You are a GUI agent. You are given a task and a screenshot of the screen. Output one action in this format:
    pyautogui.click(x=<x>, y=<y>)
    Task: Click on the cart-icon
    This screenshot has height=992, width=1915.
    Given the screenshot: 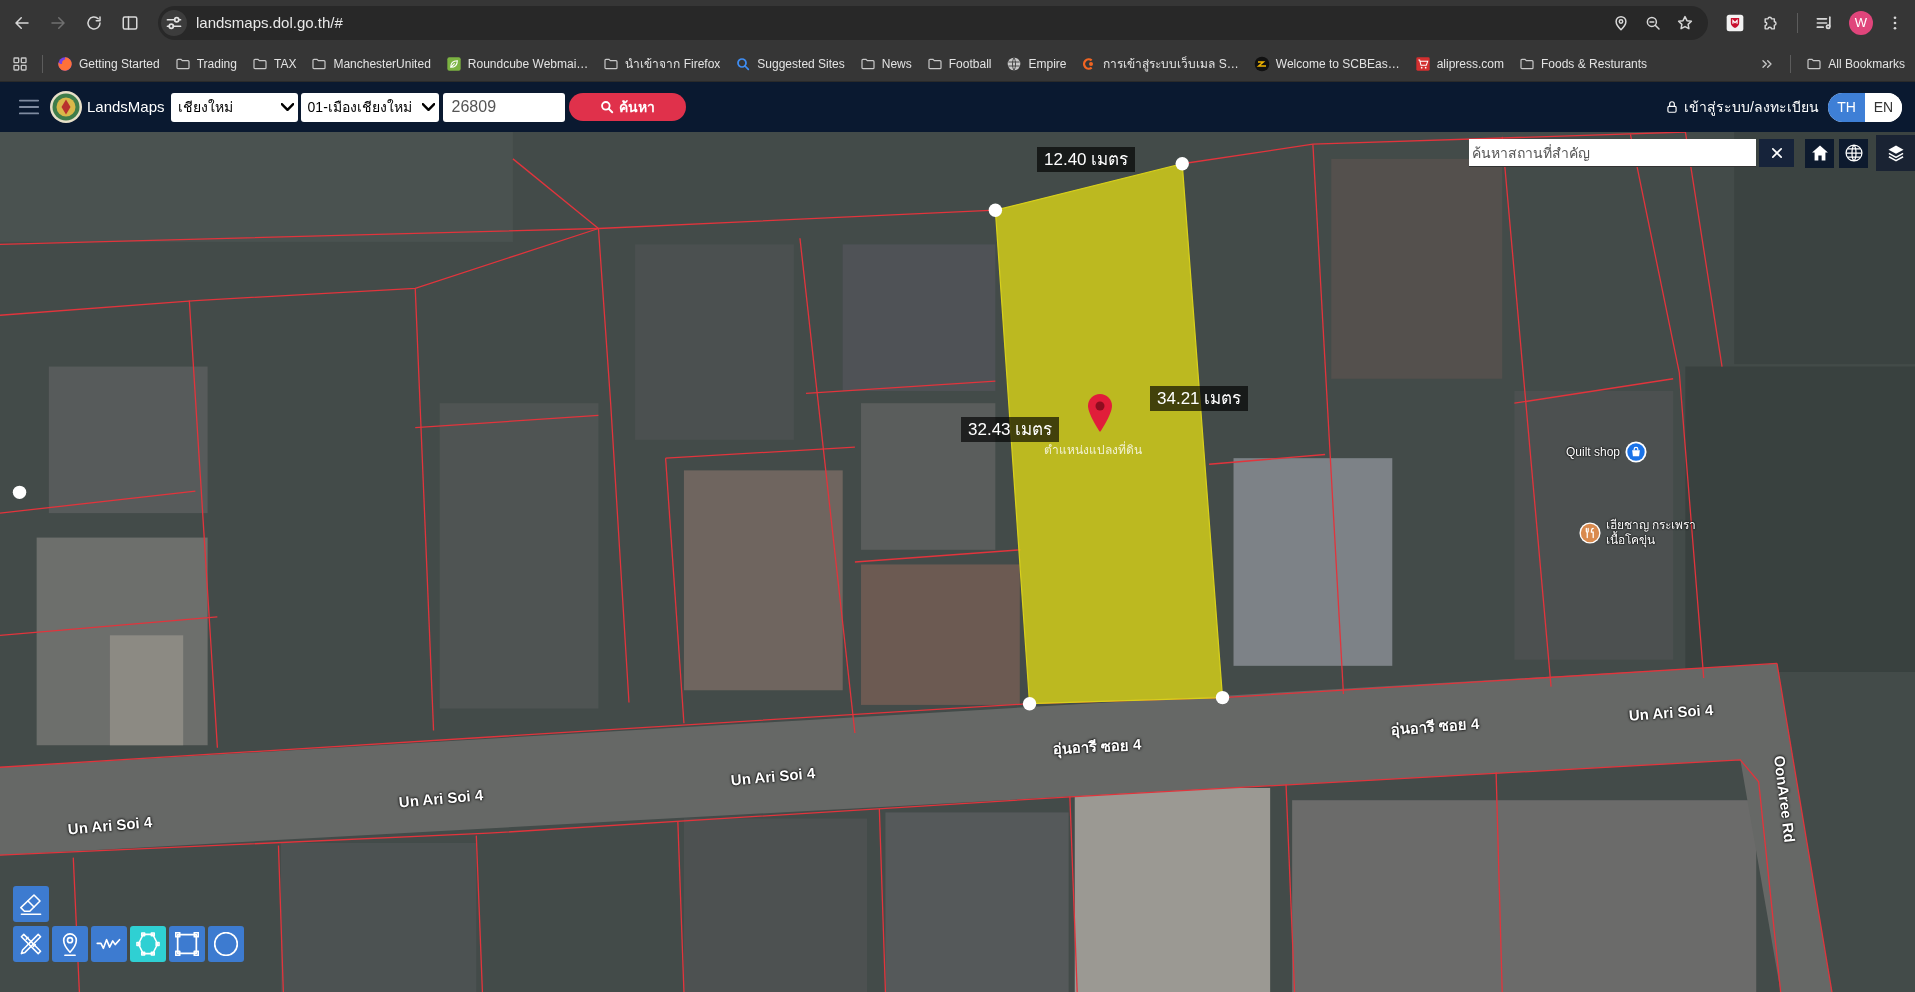 What is the action you would take?
    pyautogui.click(x=1422, y=63)
    